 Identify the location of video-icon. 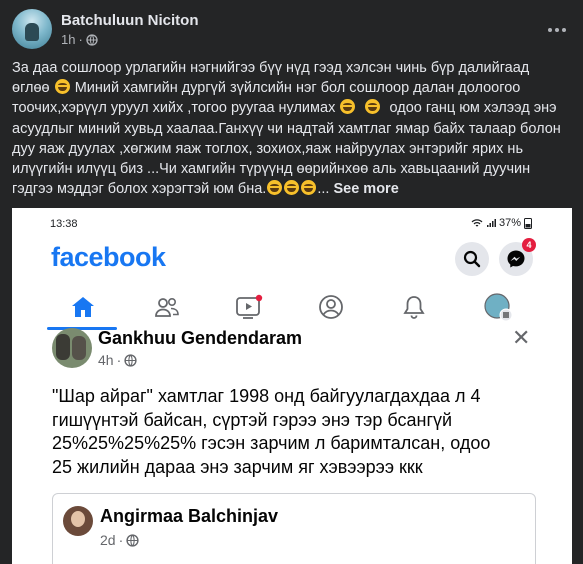
(249, 306).